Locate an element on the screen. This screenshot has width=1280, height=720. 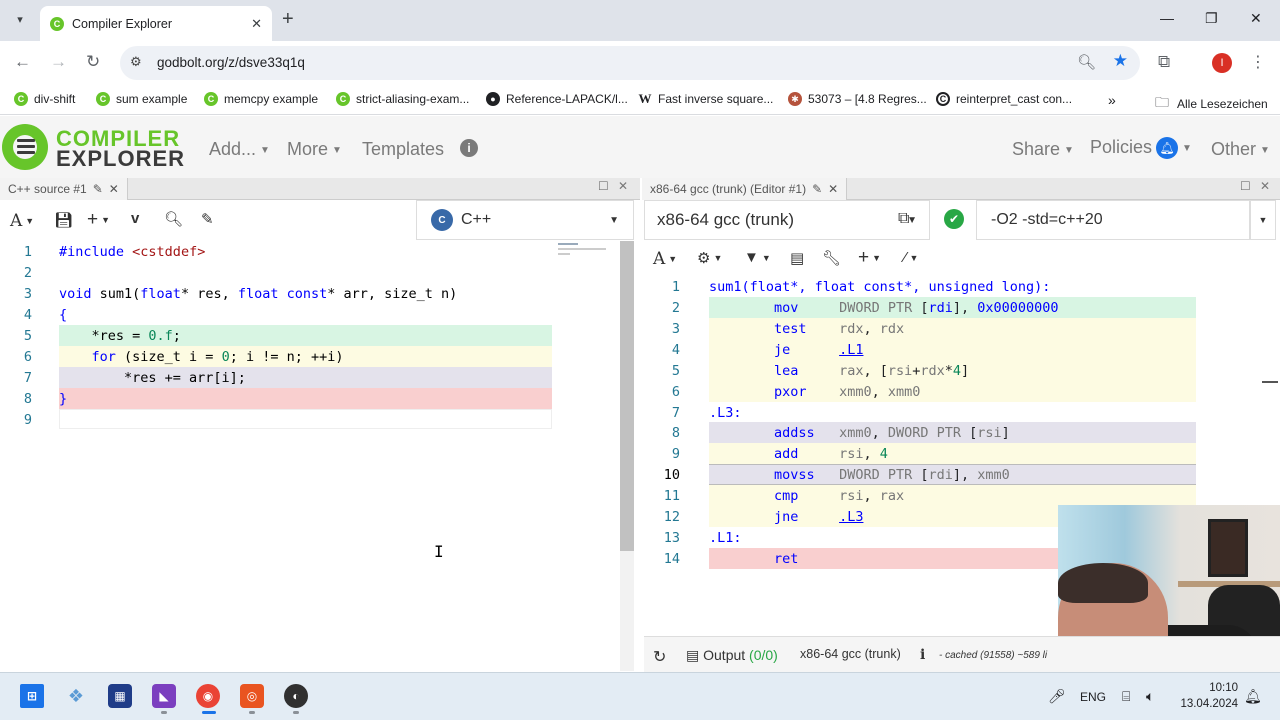
bookmark-item: Csum example is located at coordinates (141, 99).